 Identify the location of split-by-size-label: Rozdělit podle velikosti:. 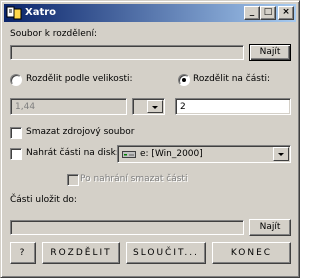
(79, 79).